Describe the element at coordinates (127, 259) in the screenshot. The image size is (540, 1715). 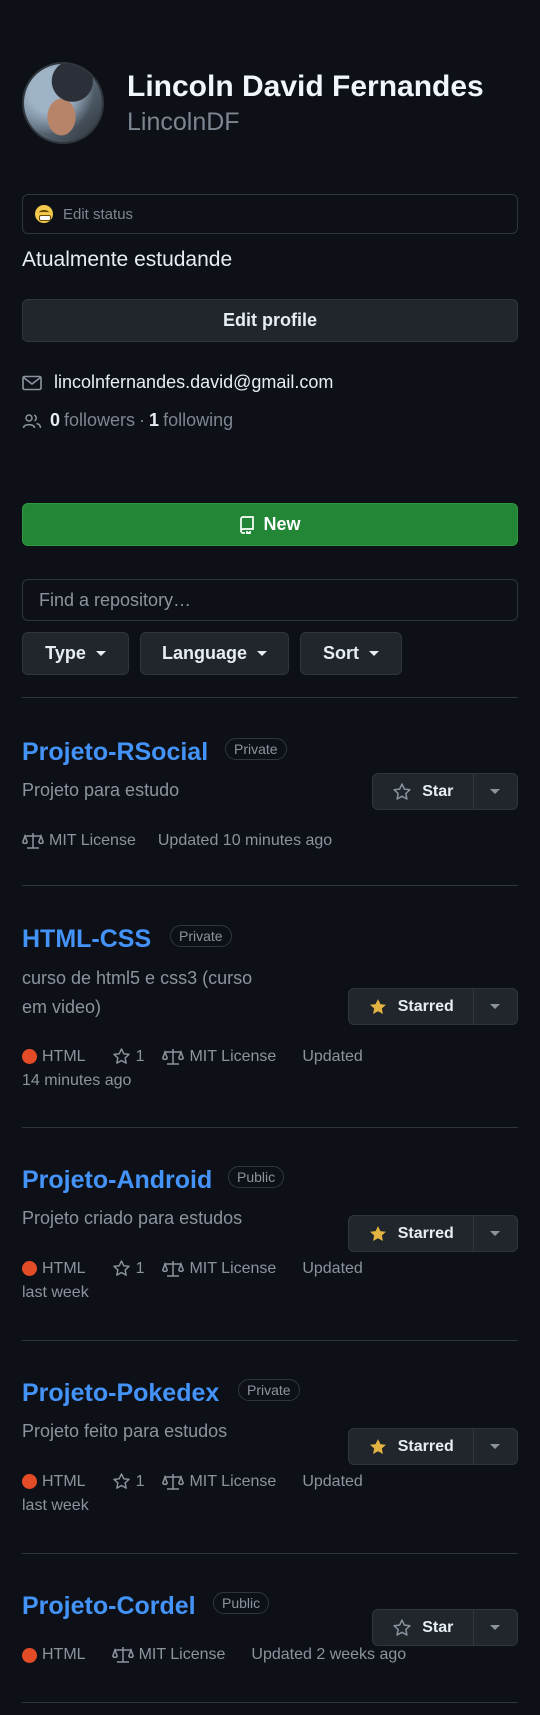
I see `profile-bio: Atualmente estudande` at that location.